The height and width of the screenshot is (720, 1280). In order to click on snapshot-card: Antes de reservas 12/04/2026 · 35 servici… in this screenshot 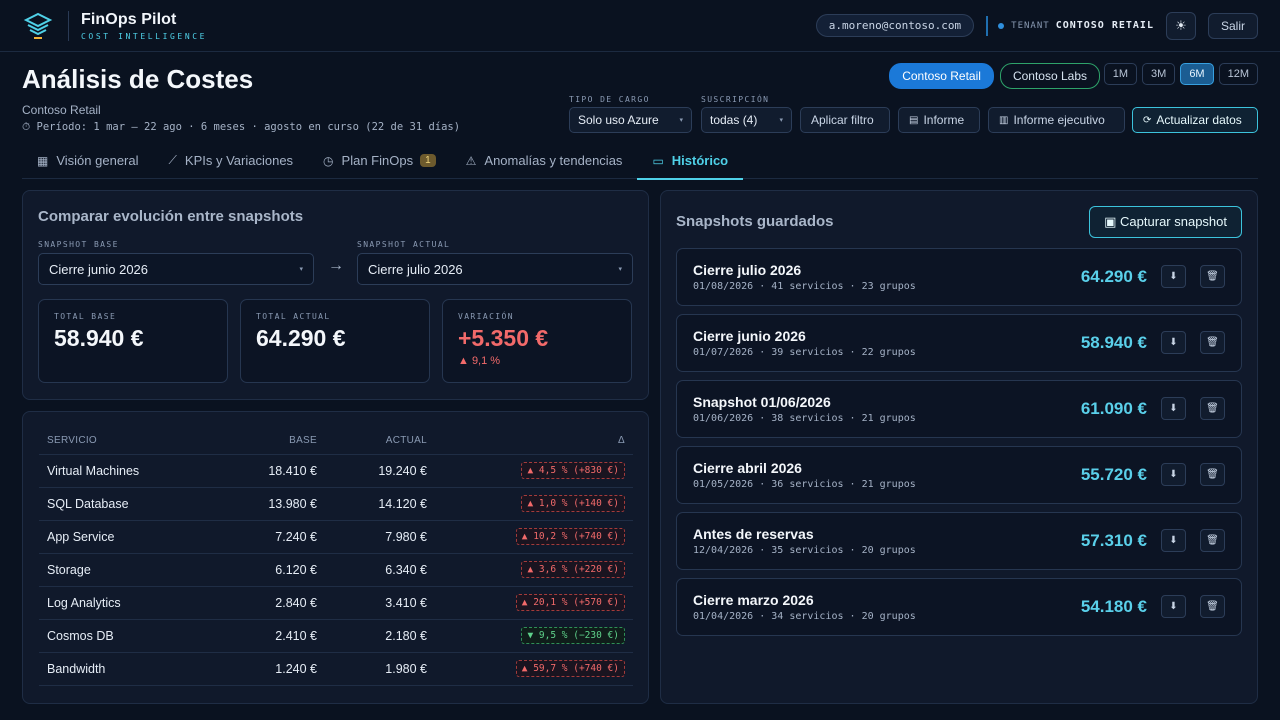, I will do `click(959, 541)`.